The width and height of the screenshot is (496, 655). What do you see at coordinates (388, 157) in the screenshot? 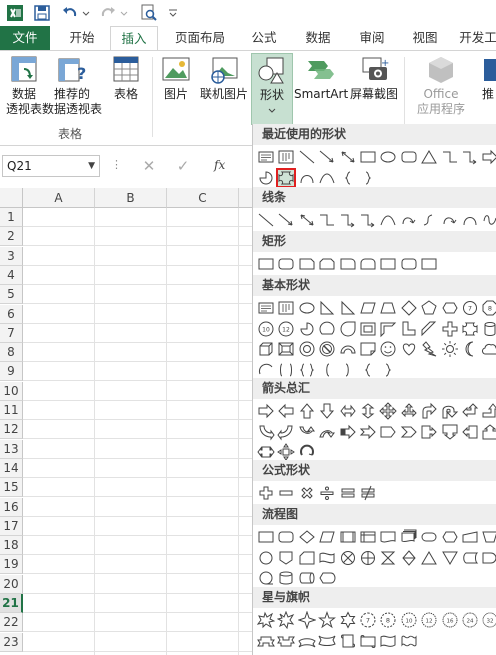
I see `oval-shape-icon` at bounding box center [388, 157].